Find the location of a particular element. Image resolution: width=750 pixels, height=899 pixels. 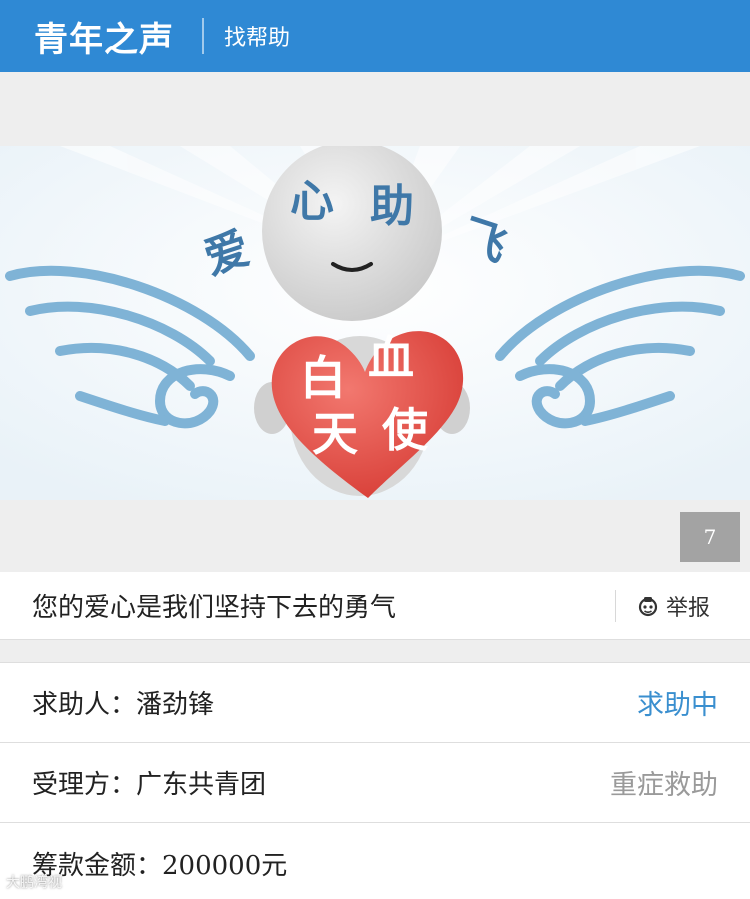

report-button: 举报 is located at coordinates (674, 606).